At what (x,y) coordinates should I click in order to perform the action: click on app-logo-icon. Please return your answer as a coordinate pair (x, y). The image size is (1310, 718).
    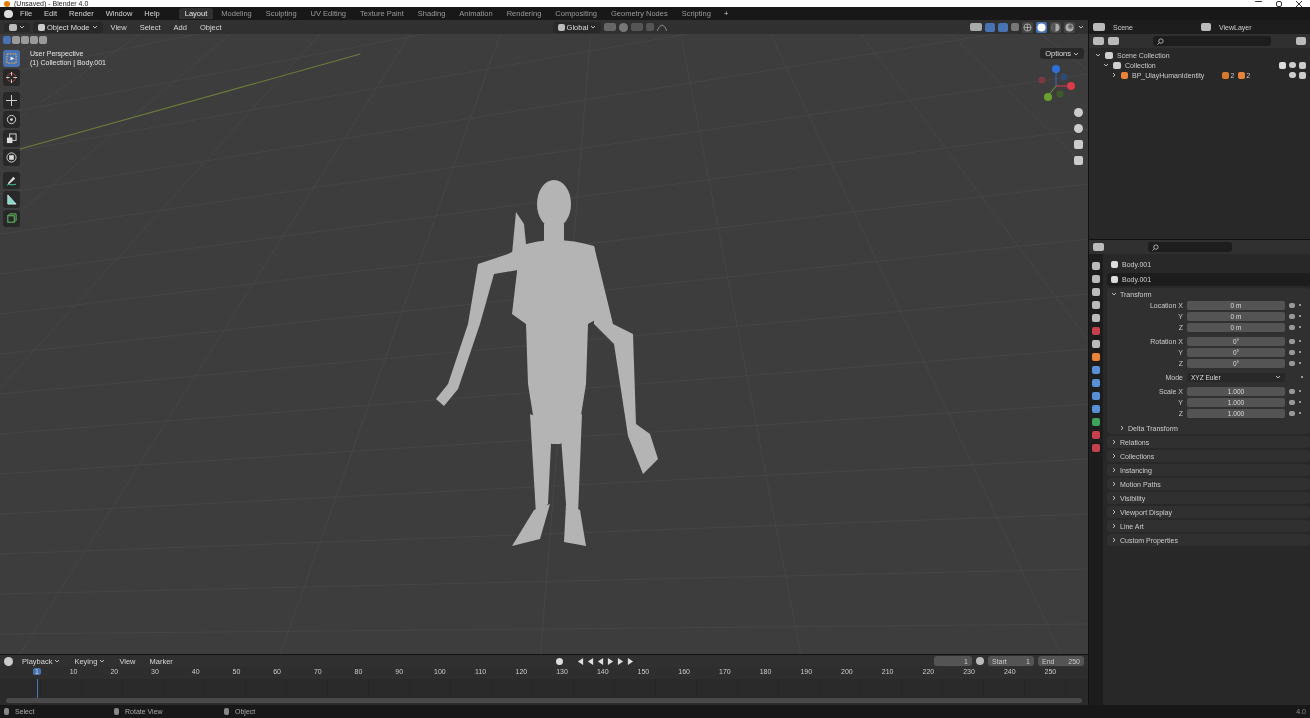
    Looking at the image, I should click on (7, 4).